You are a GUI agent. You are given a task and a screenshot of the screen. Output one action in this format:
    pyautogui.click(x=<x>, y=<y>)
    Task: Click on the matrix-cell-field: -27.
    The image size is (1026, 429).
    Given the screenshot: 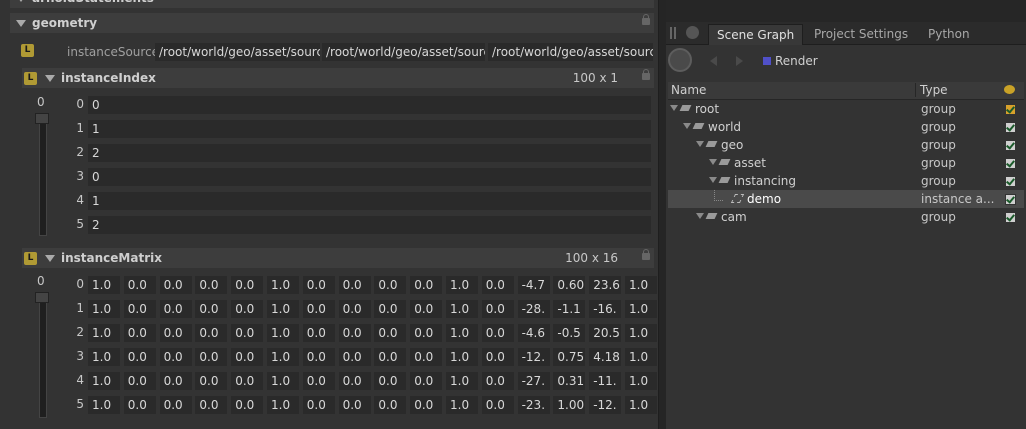 What is the action you would take?
    pyautogui.click(x=533, y=381)
    